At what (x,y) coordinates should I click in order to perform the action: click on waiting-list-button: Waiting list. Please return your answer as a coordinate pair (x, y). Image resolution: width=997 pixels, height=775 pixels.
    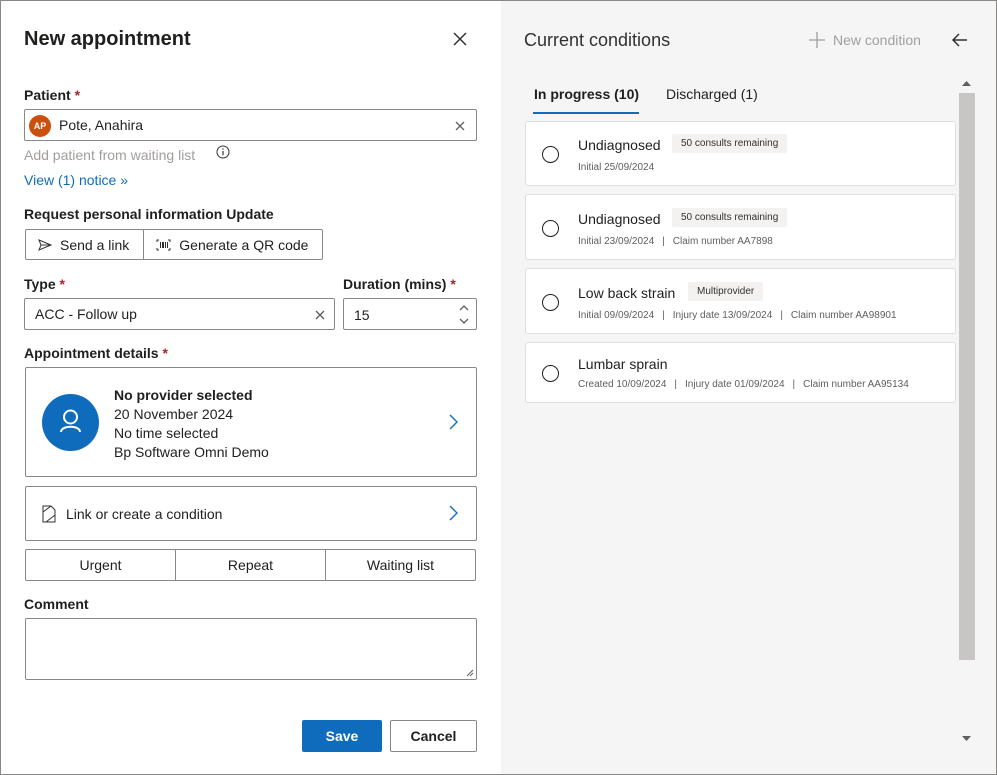
    Looking at the image, I should click on (400, 565).